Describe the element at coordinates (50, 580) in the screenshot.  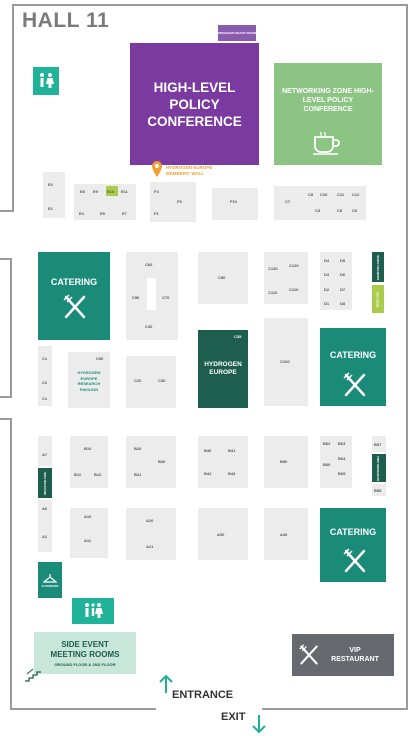
I see `cloakroom: CLOAKROOM` at that location.